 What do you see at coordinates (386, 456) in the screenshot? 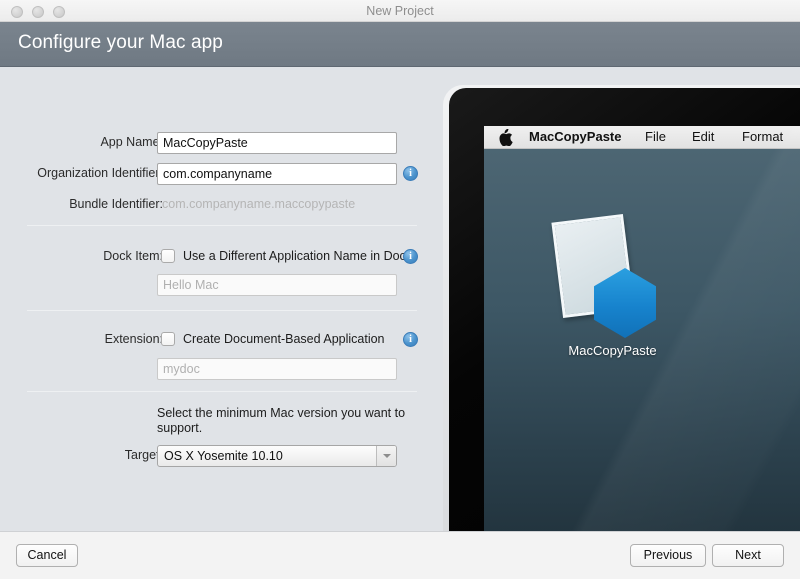
I see `chevron-down-icon` at bounding box center [386, 456].